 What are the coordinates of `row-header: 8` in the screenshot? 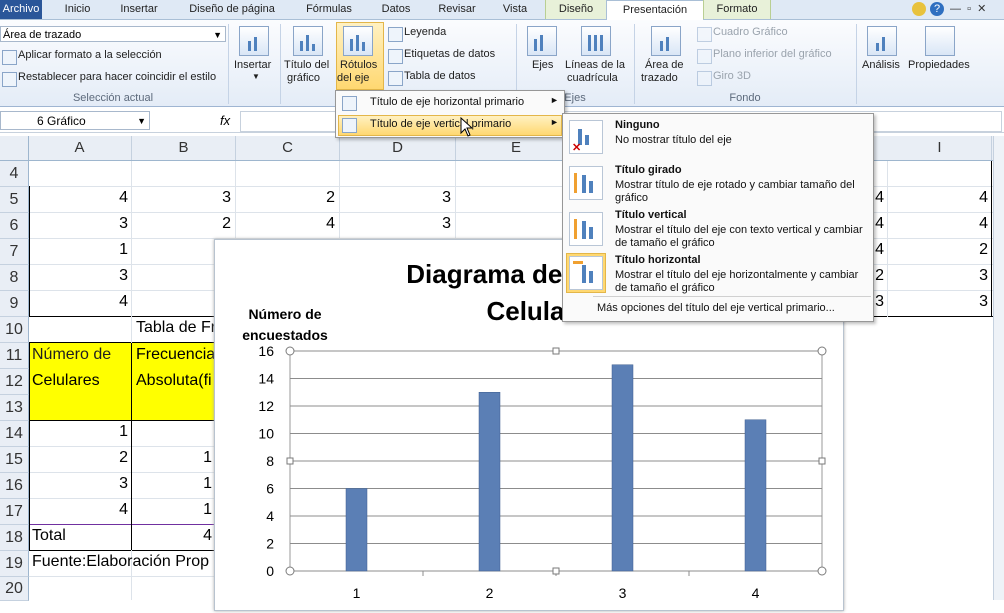 It's located at (14, 278).